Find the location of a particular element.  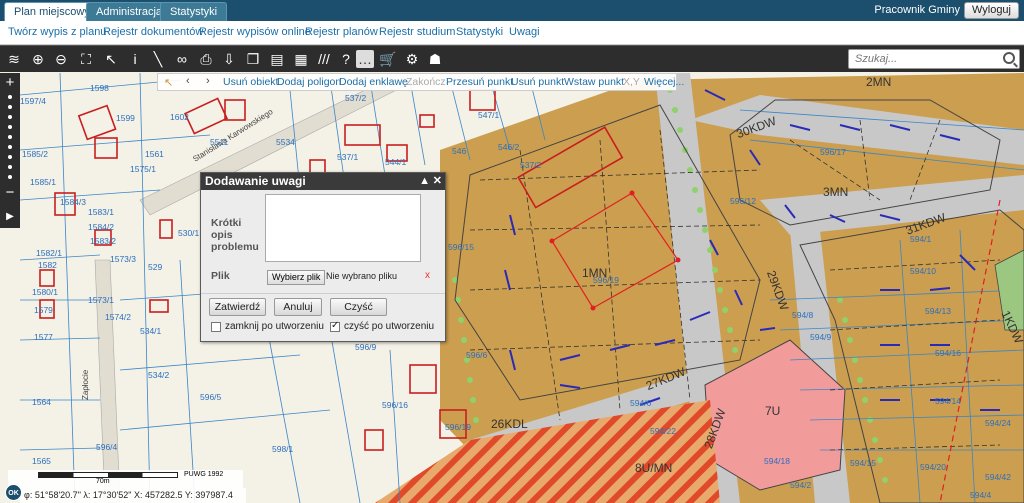

side-panel-toggle: ▶ is located at coordinates (10, 217).